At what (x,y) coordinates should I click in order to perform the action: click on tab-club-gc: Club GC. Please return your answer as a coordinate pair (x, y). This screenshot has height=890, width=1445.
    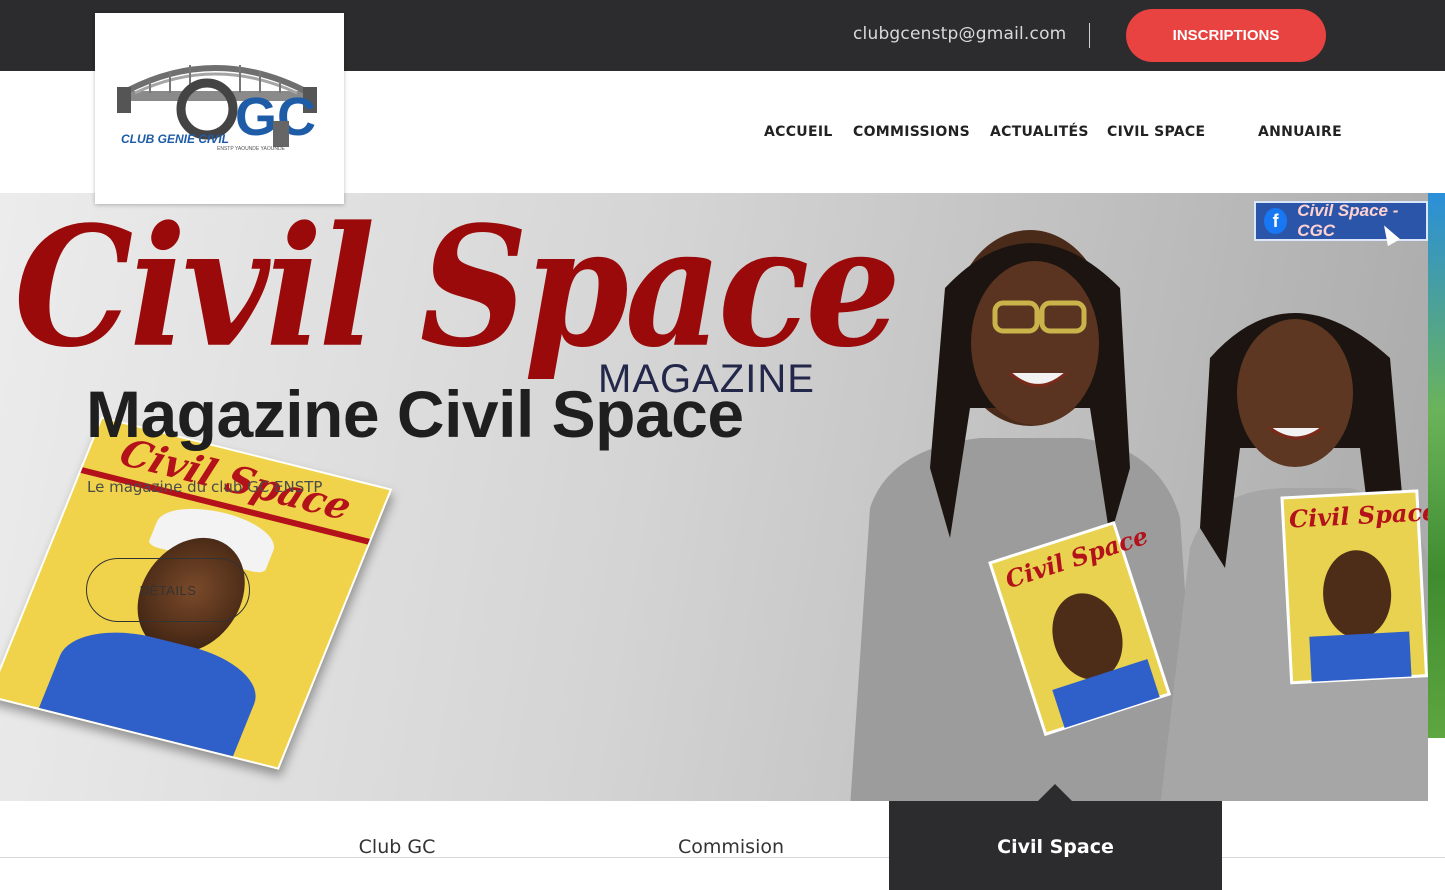
    Looking at the image, I should click on (397, 845).